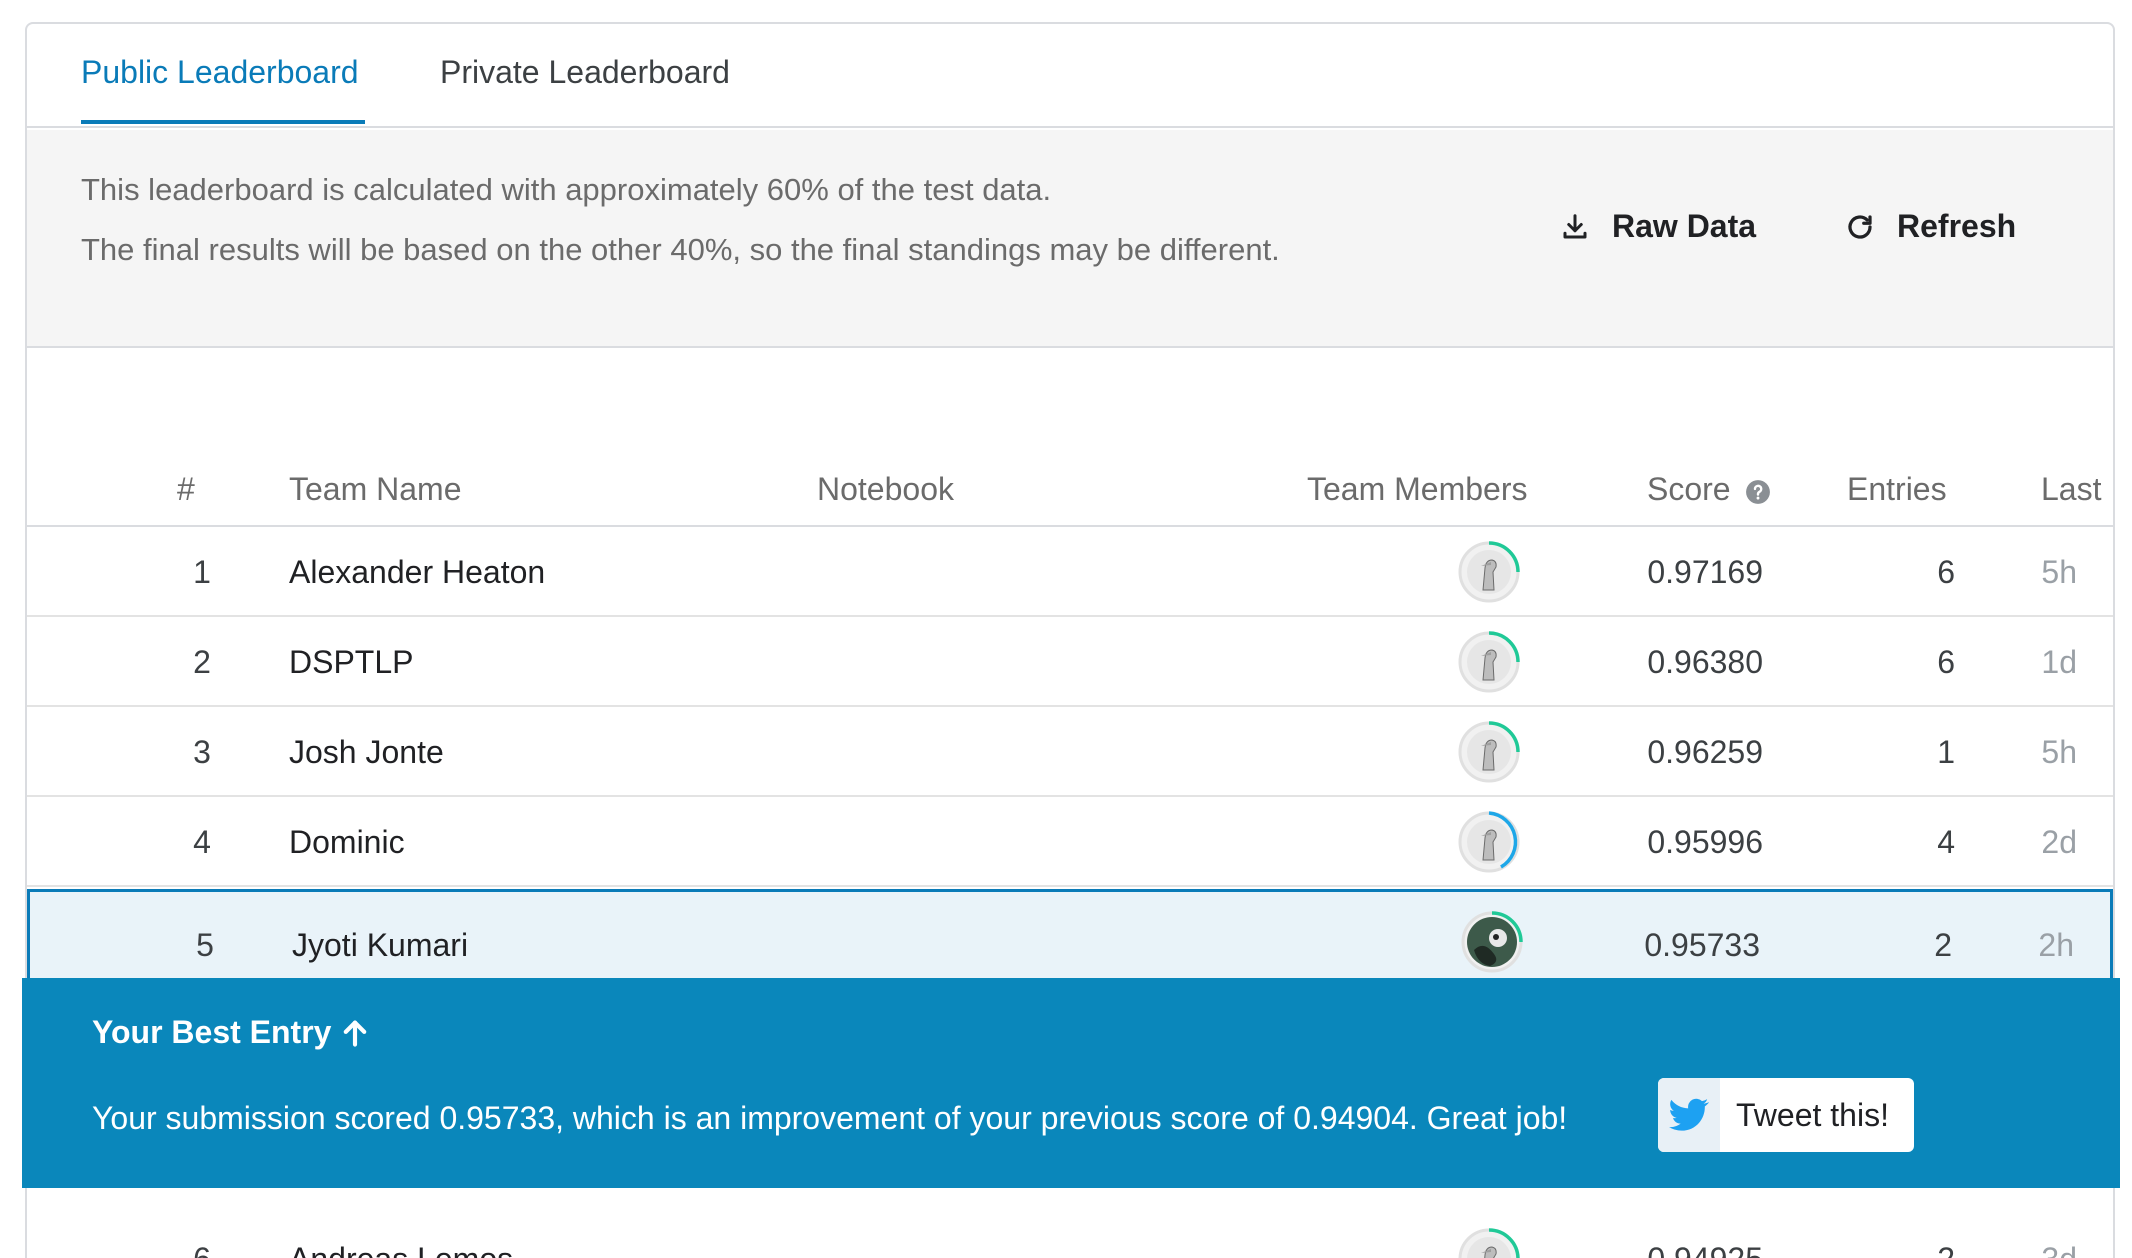 The width and height of the screenshot is (2132, 1258). Describe the element at coordinates (1897, 489) in the screenshot. I see `column-entries: Entries` at that location.